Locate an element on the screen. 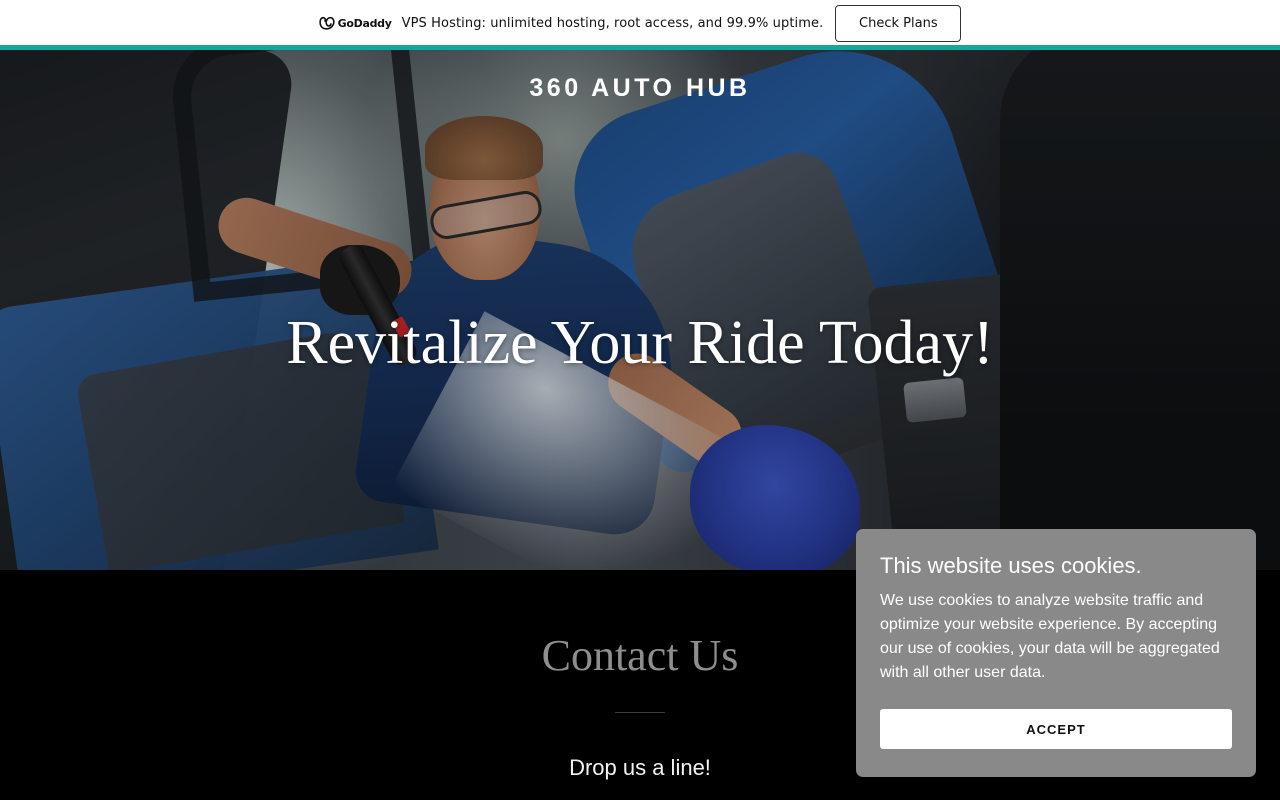  brand-name: GoDaddy is located at coordinates (364, 23).